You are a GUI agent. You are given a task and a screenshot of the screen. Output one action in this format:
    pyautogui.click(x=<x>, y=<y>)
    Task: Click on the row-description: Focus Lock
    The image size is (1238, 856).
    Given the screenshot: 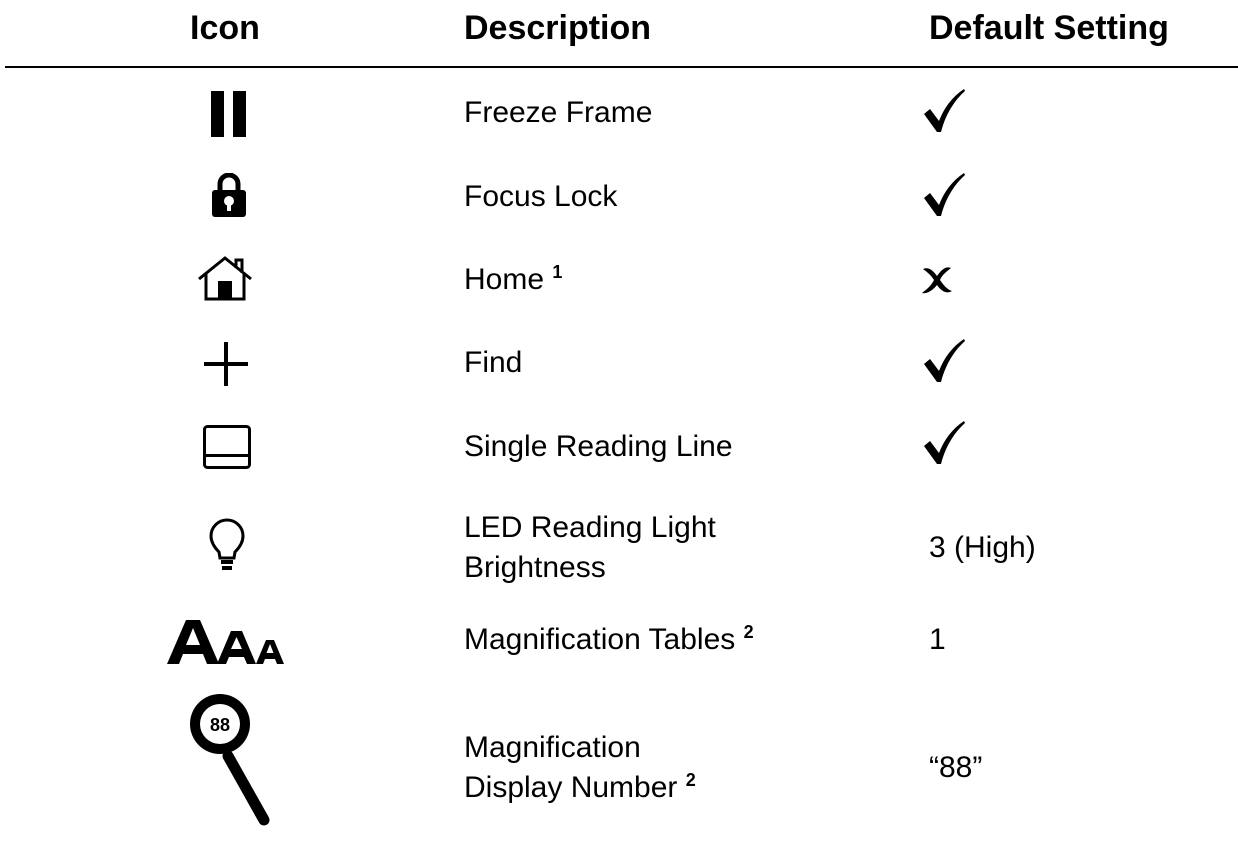 What is the action you would take?
    pyautogui.click(x=541, y=196)
    